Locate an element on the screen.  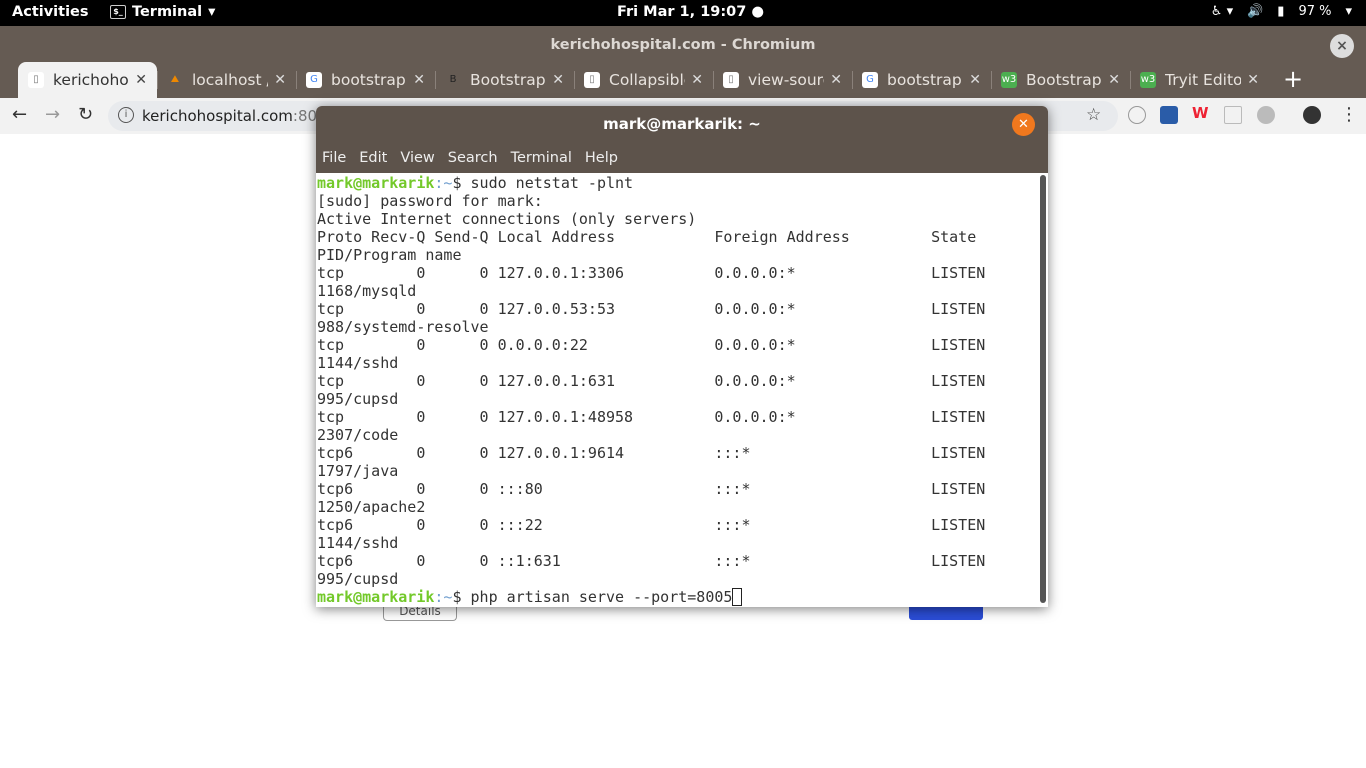
bookmark-star-icon: ☆ is located at coordinates (1093, 115).